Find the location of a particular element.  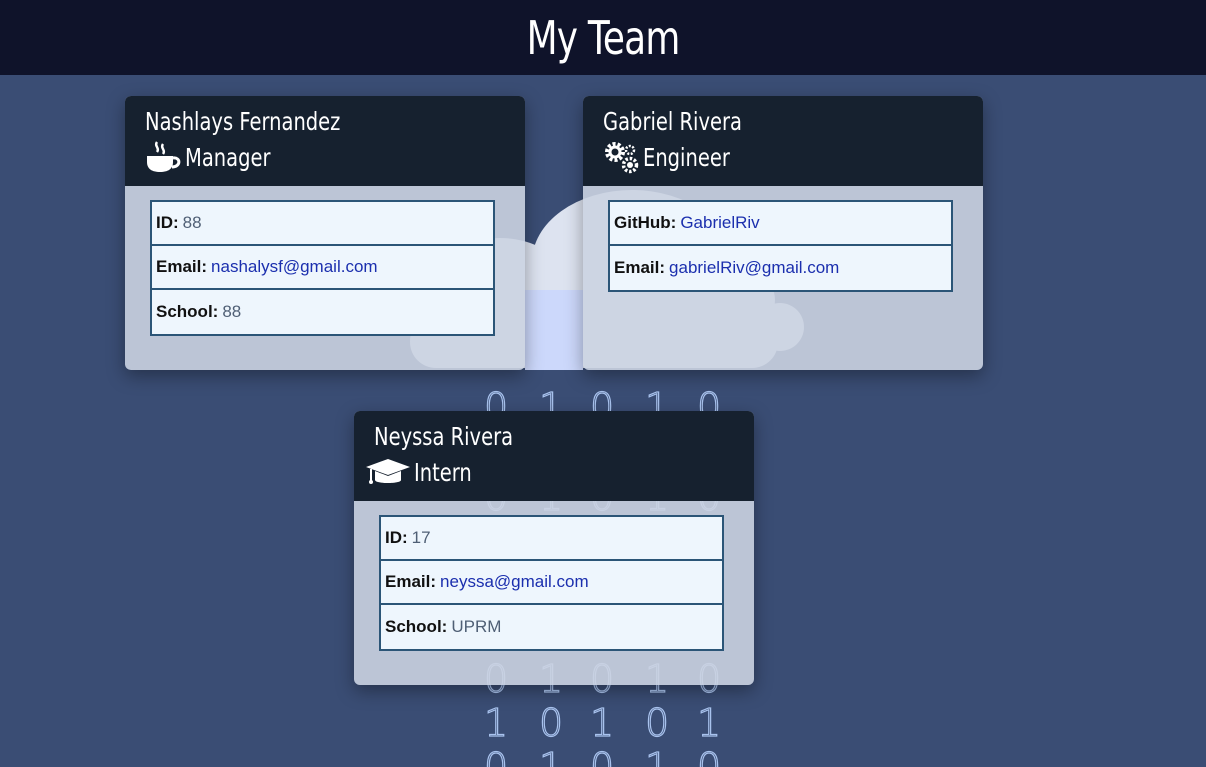

employee-role-row: Intern is located at coordinates (549, 472).